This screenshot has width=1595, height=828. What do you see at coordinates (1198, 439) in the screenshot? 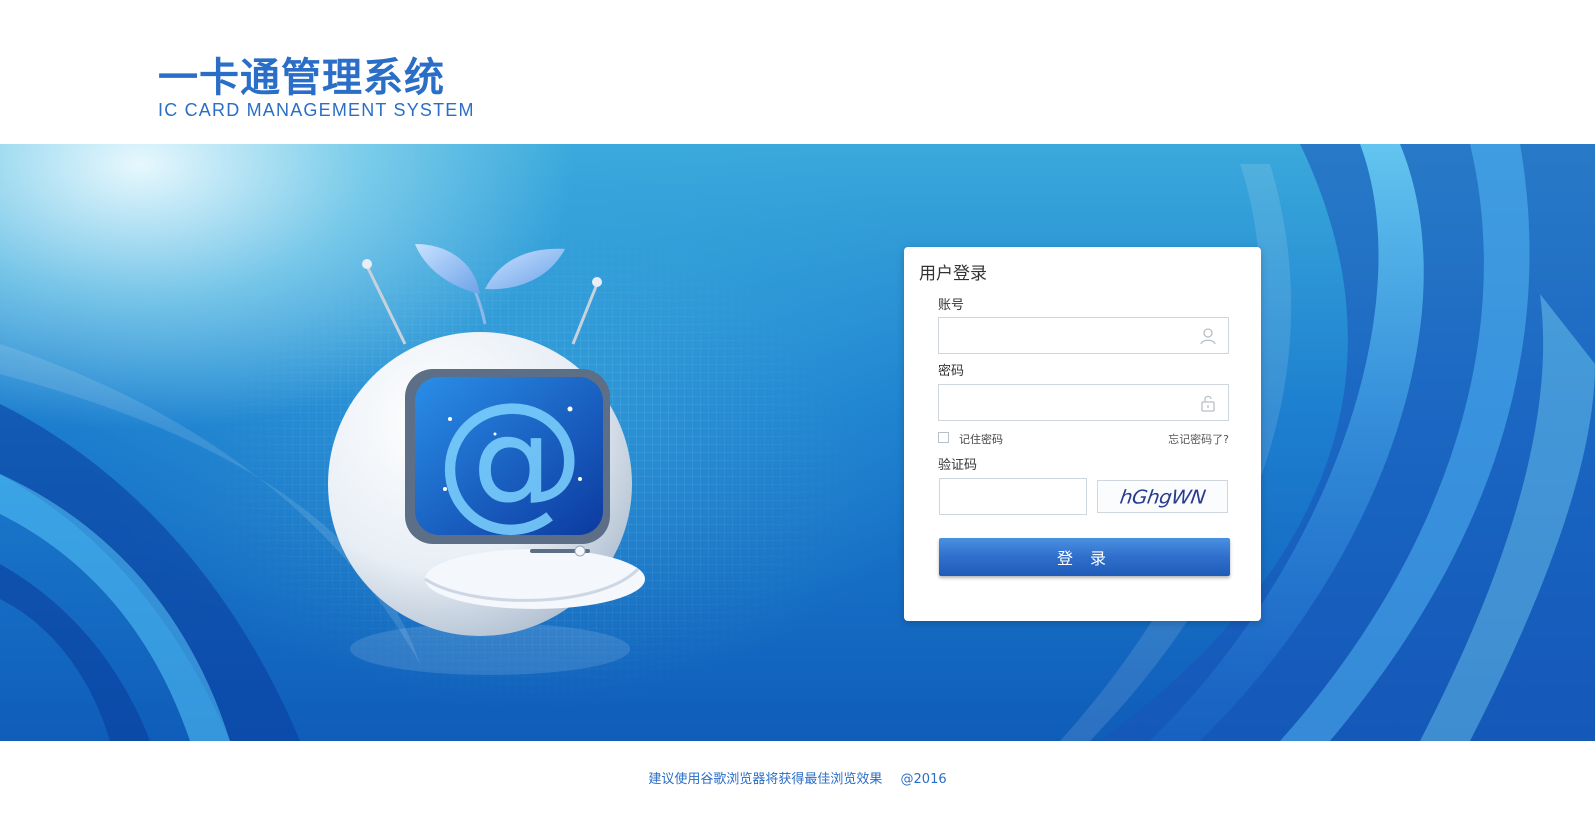
I see `forgot-password-link: 忘记密码了?` at bounding box center [1198, 439].